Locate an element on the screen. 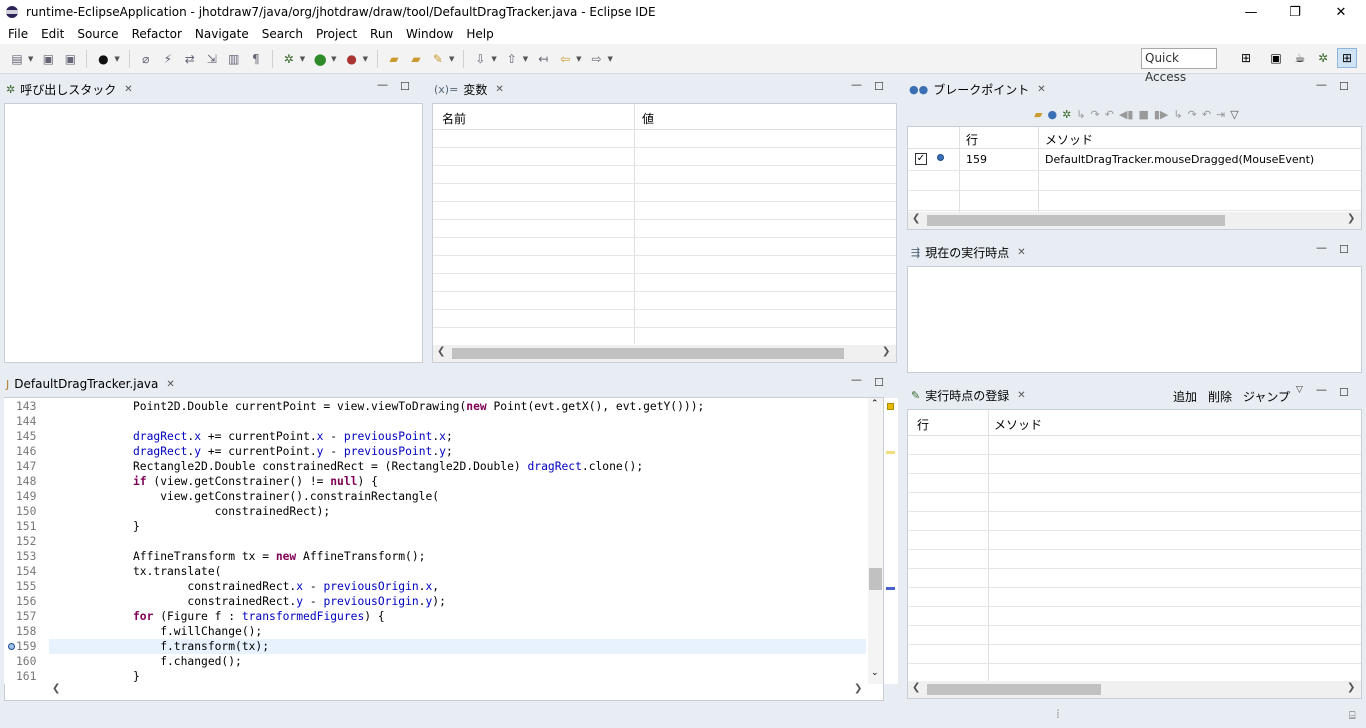 The image size is (1366, 728). column-value-header: 値 is located at coordinates (648, 118).